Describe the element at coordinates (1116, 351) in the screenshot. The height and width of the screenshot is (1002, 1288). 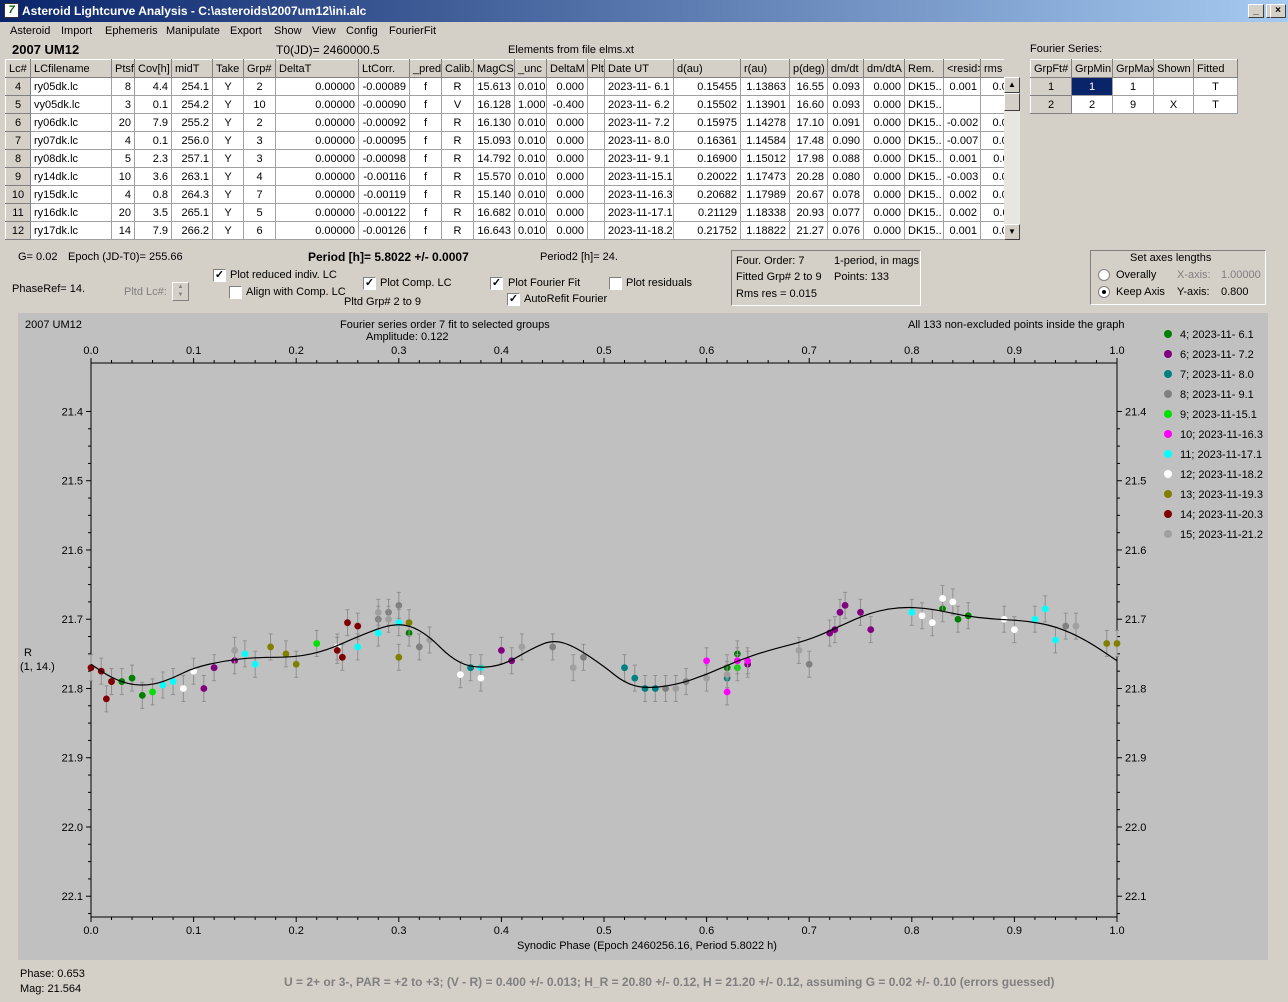
I see `x-tick-label-top: 1.0` at that location.